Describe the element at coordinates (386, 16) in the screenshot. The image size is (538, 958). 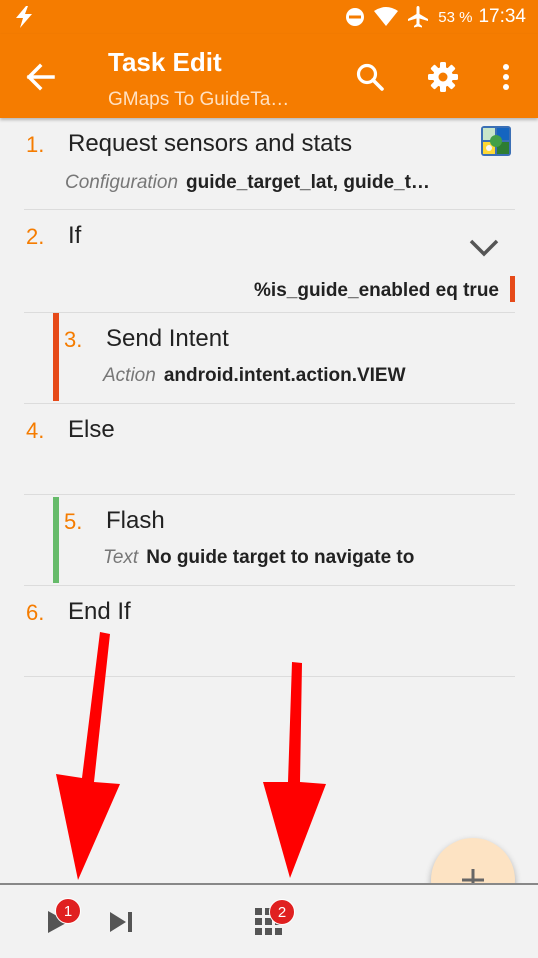
I see `wifi-icon` at that location.